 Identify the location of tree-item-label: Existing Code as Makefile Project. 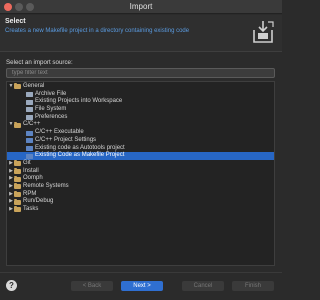
(80, 155).